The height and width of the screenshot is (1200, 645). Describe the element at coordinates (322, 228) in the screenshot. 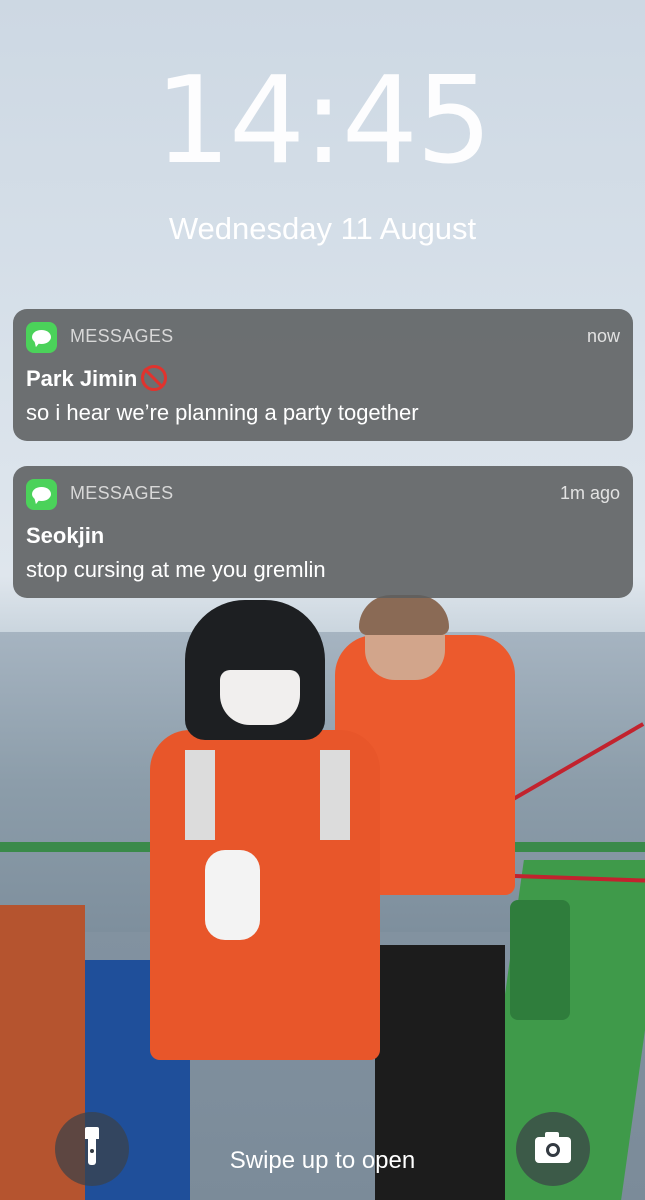

I see `lock-date: Wednesday 11 August` at that location.